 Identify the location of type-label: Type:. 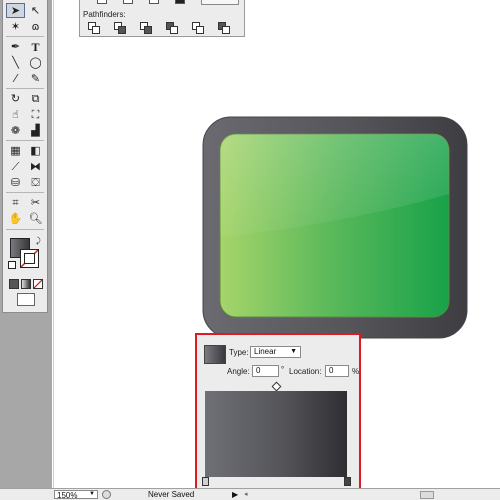
(239, 352).